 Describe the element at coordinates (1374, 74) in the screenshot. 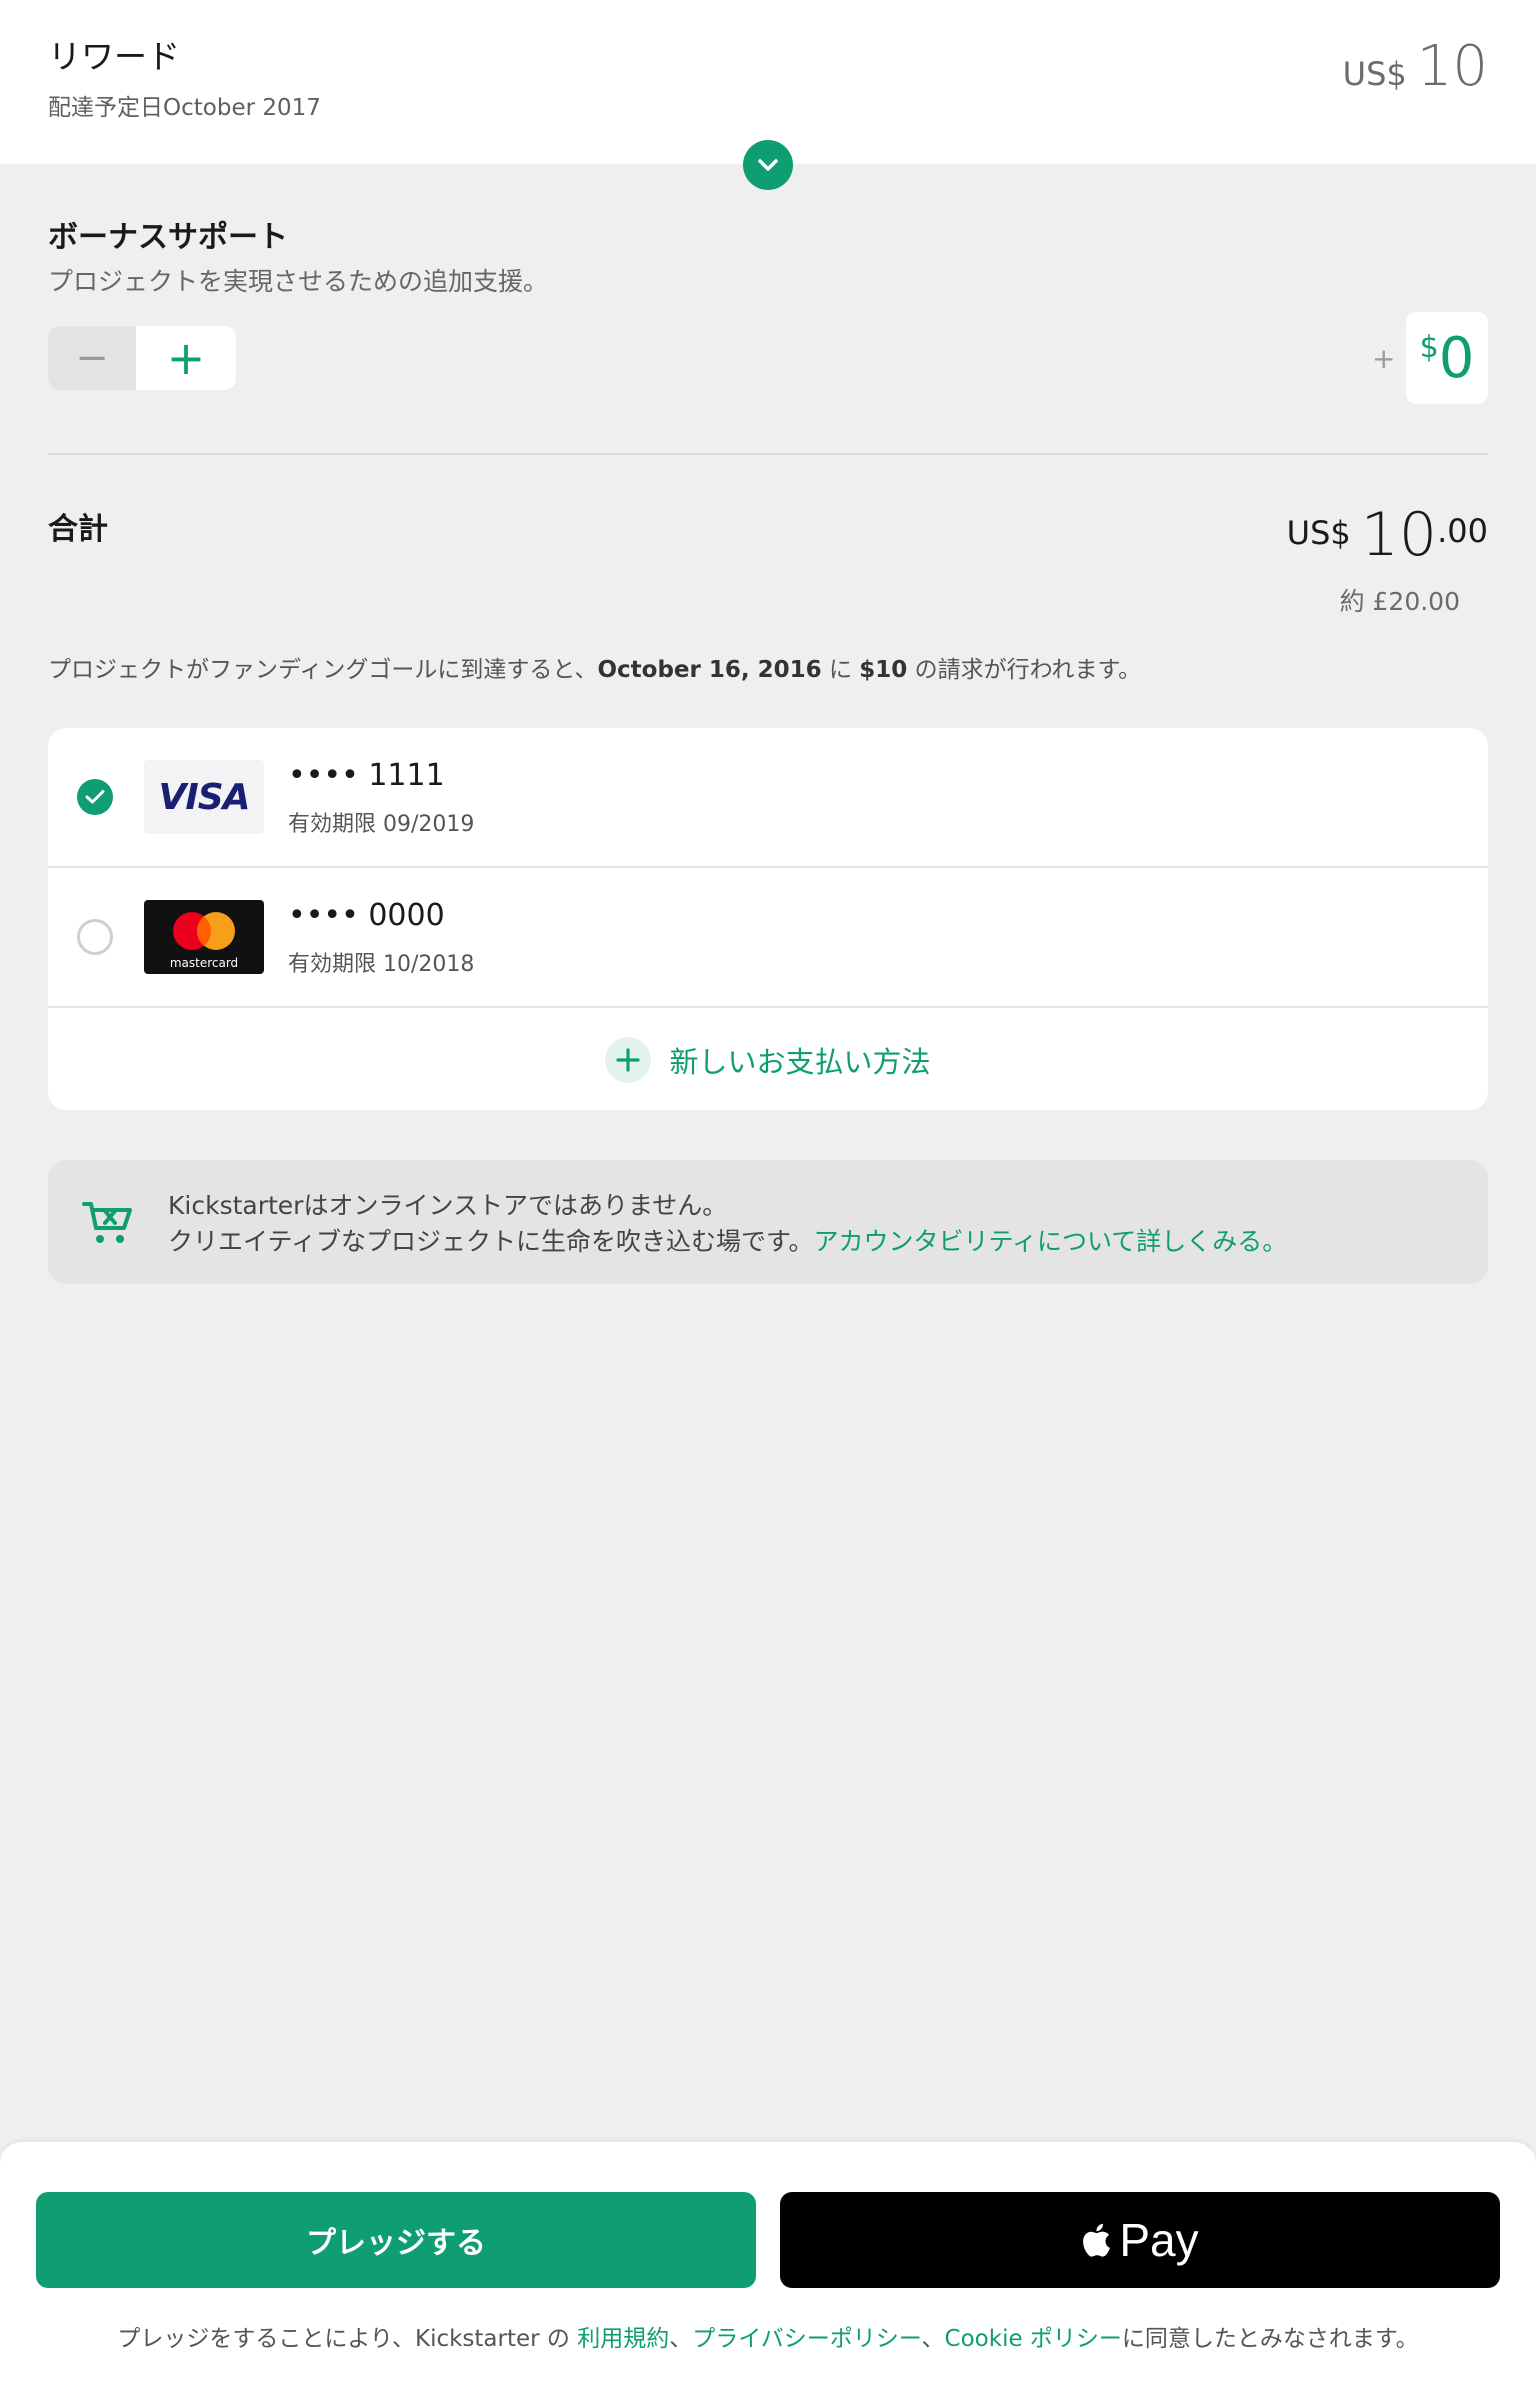

I see `reward-currency: US$` at that location.